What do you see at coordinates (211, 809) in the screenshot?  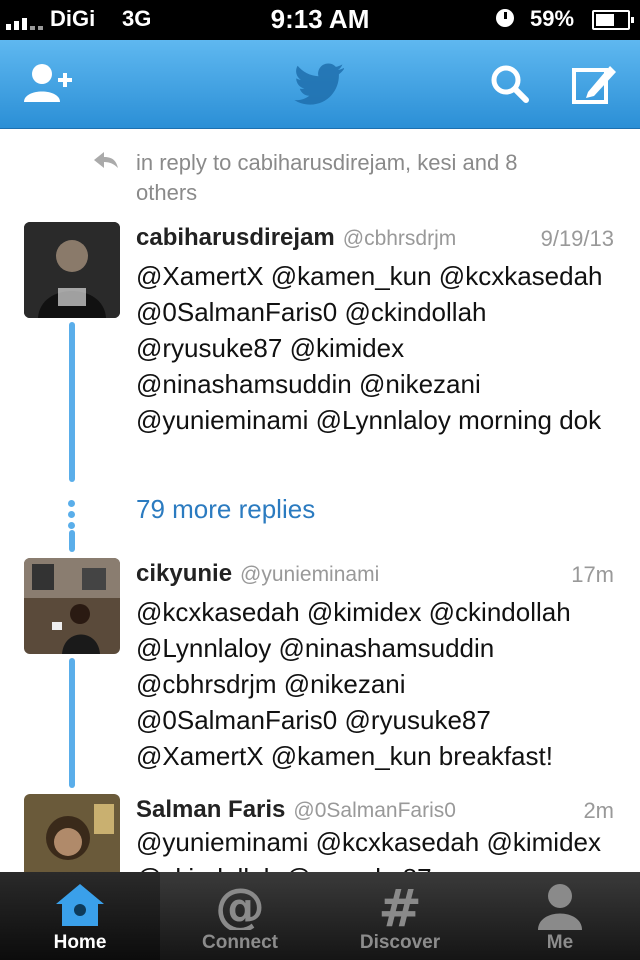 I see `author-name: Salman Faris` at bounding box center [211, 809].